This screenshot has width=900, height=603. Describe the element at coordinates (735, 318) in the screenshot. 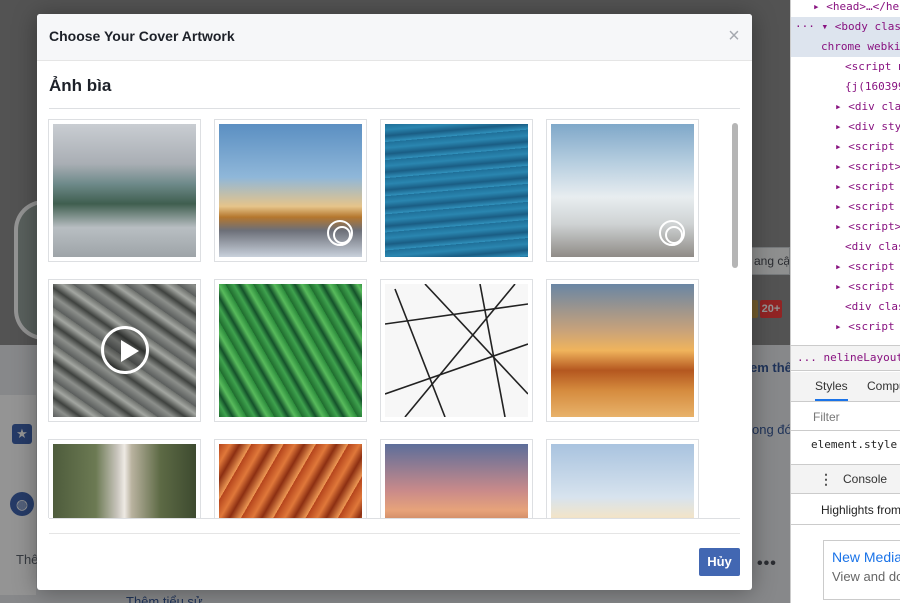

I see `grid-scrollbar` at that location.